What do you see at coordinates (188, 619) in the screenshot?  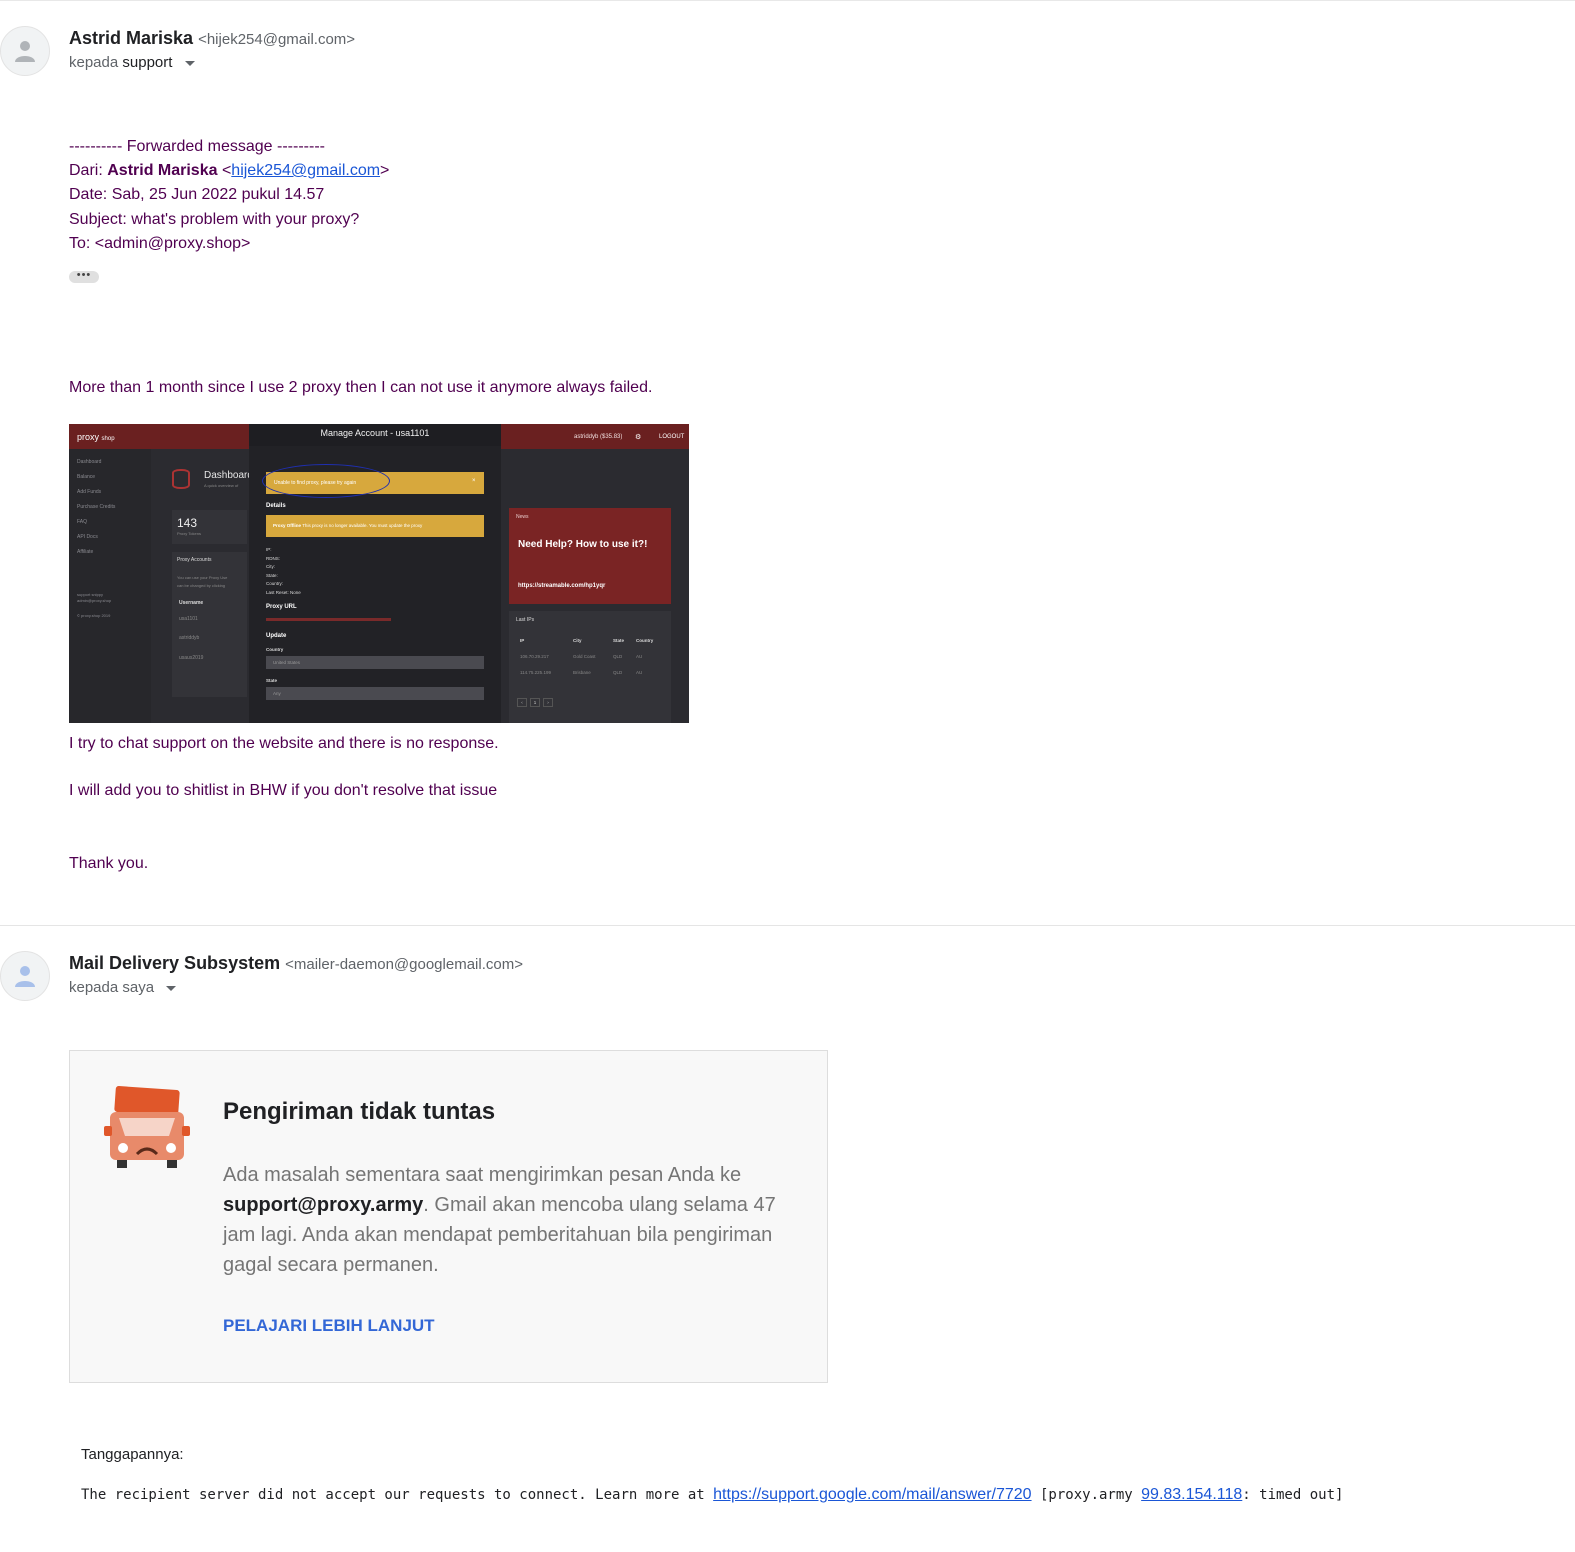 I see `screenshot-username: usa1101` at bounding box center [188, 619].